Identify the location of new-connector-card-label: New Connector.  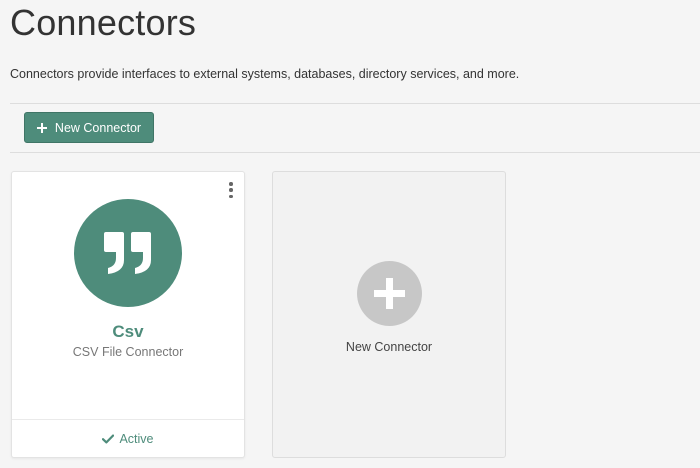
(389, 347).